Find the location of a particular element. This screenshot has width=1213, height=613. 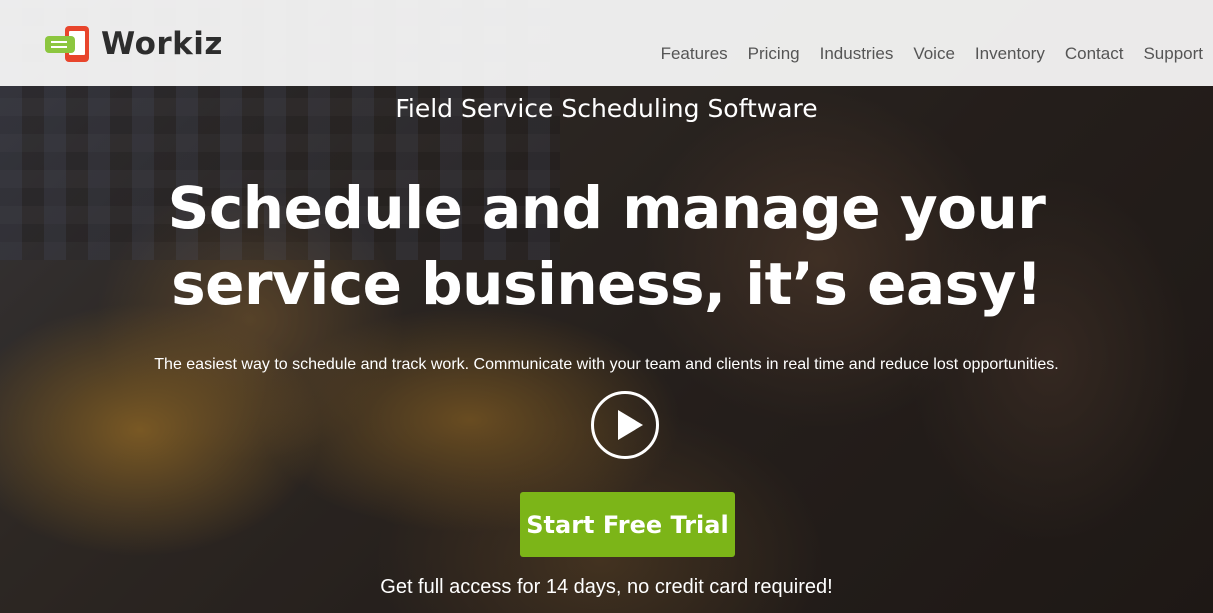

nav-item-inventory: Inventory is located at coordinates (1010, 54).